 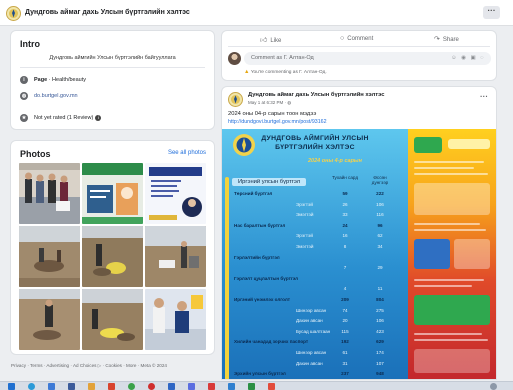 I want to click on post-more-button: ···, so click(x=484, y=96).